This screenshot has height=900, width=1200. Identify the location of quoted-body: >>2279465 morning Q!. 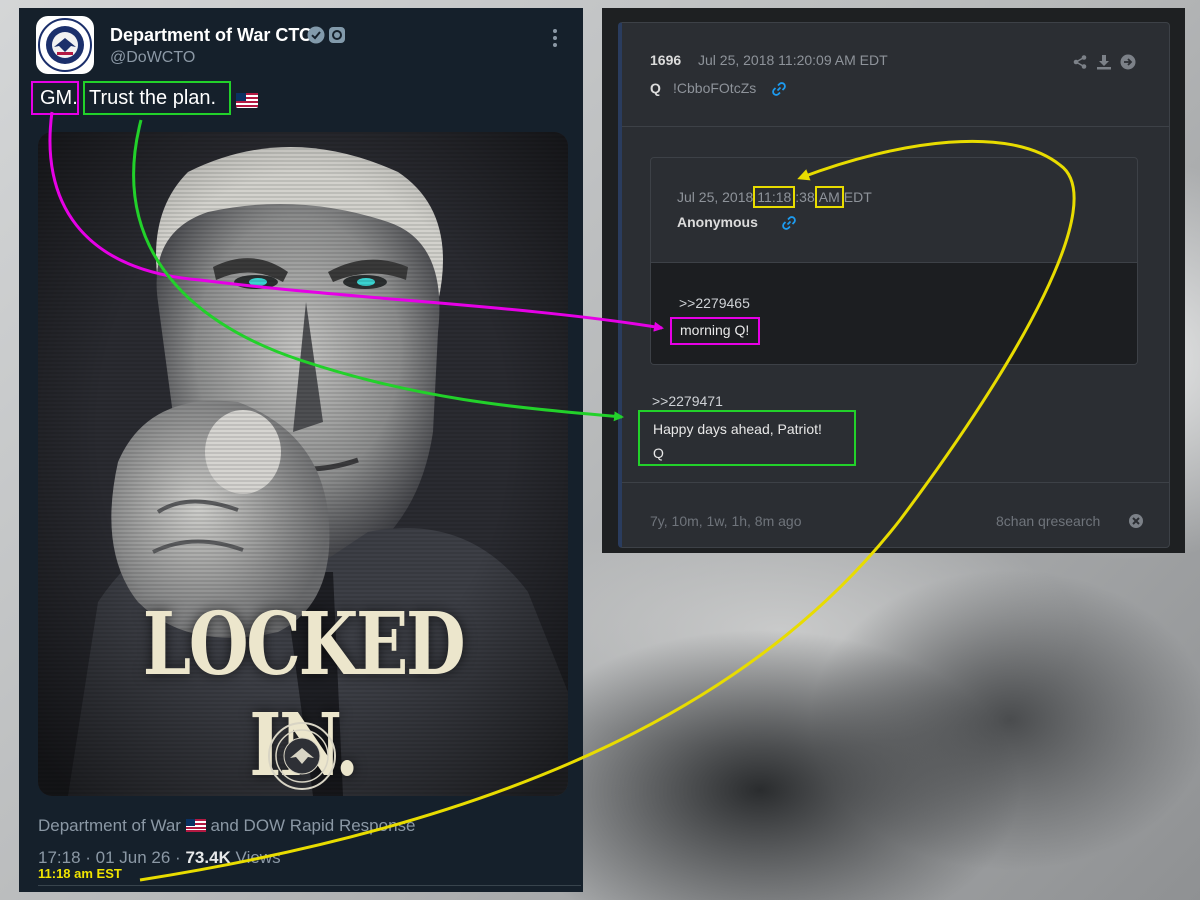
(894, 313).